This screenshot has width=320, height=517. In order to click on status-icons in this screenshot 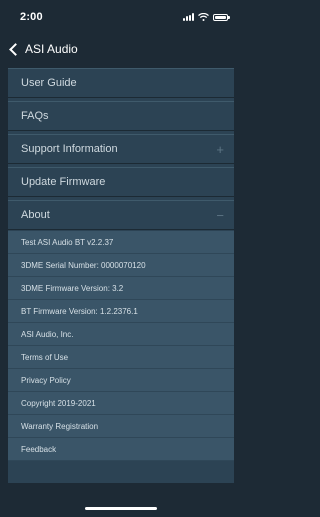, I will do `click(206, 17)`.